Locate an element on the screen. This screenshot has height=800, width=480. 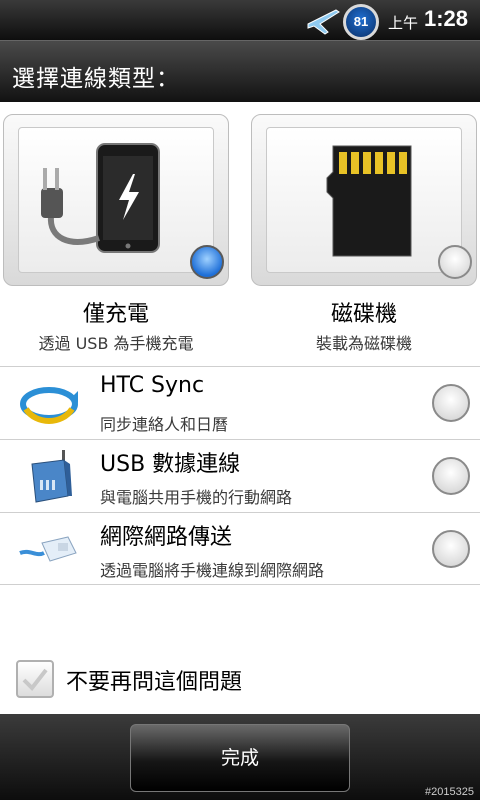
disk-drive-description: 裝載為磁碟機 is located at coordinates (363, 343).